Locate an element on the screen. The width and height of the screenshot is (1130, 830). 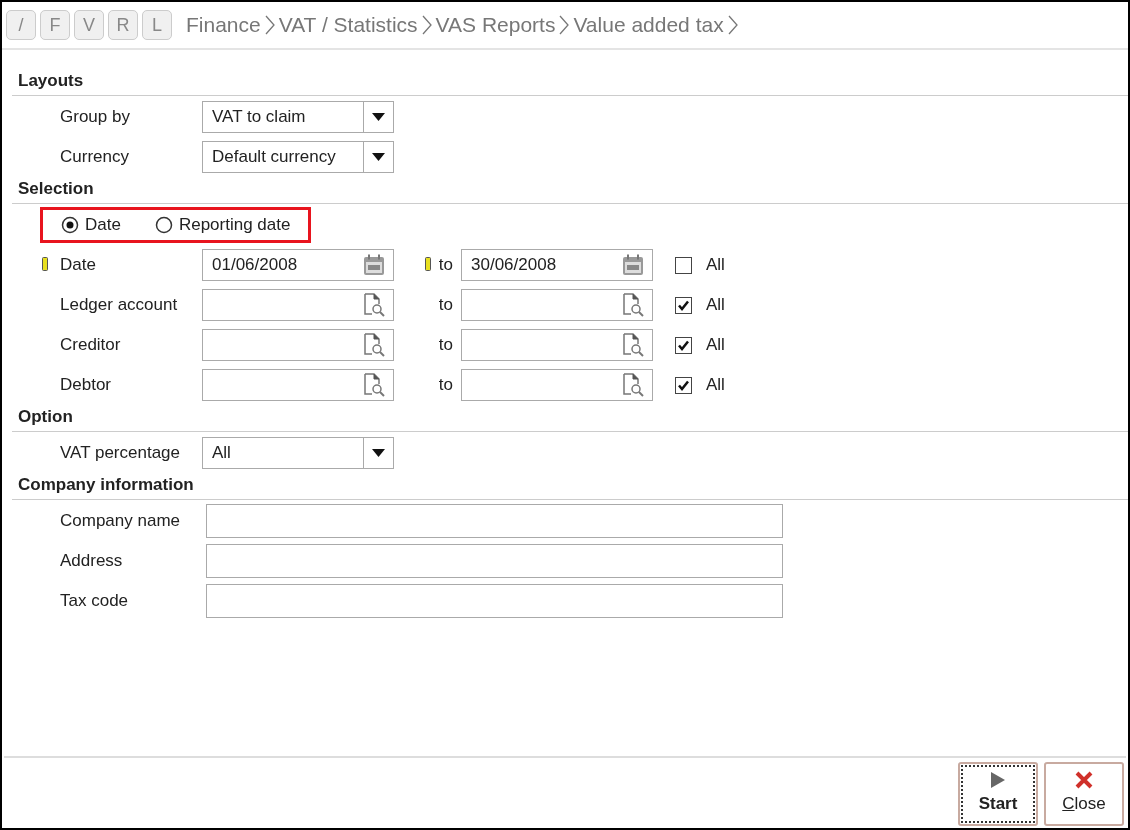
dropdown: Default currency is located at coordinates (298, 157).